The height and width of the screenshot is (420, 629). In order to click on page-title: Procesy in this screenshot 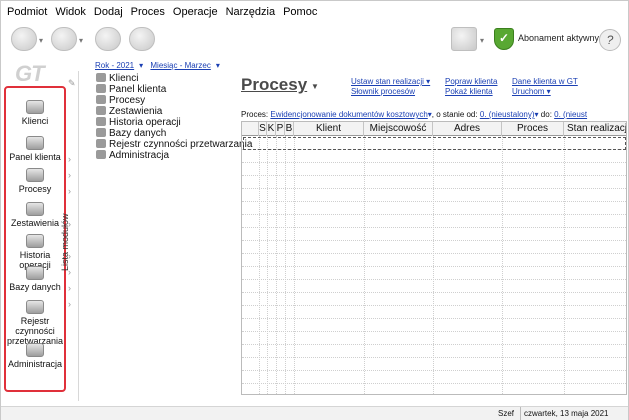, I will do `click(274, 85)`.